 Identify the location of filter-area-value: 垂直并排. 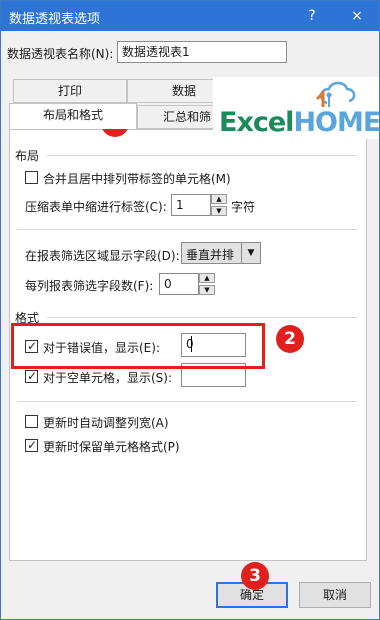
(210, 255).